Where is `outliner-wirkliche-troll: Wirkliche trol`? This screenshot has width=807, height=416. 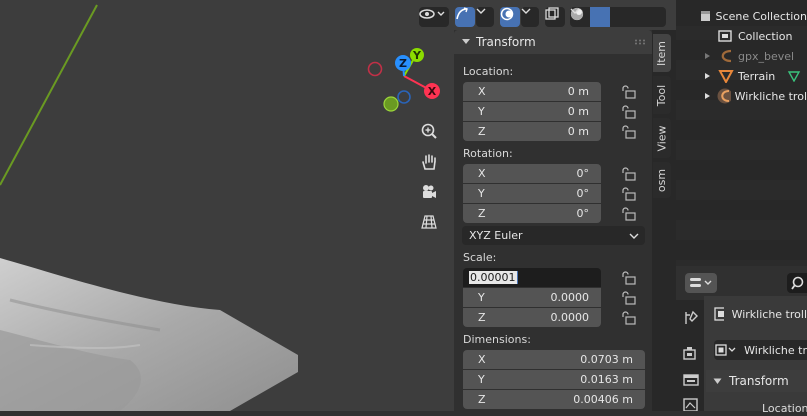
outliner-wirkliche-troll: Wirkliche trol is located at coordinates (741, 96).